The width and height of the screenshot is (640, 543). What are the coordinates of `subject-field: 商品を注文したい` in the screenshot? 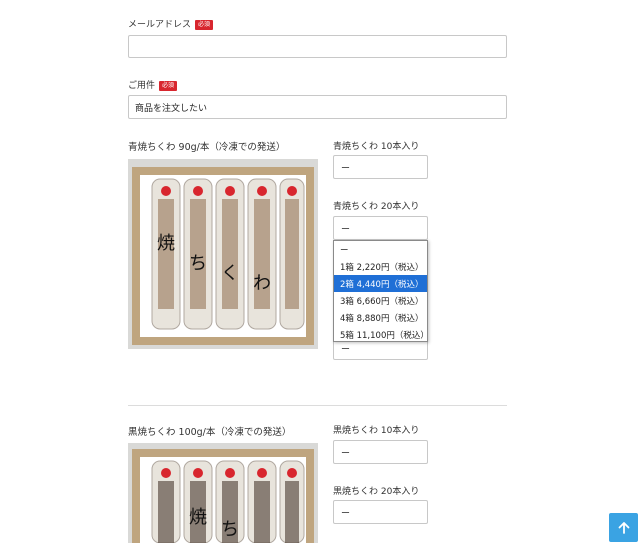 It's located at (317, 107).